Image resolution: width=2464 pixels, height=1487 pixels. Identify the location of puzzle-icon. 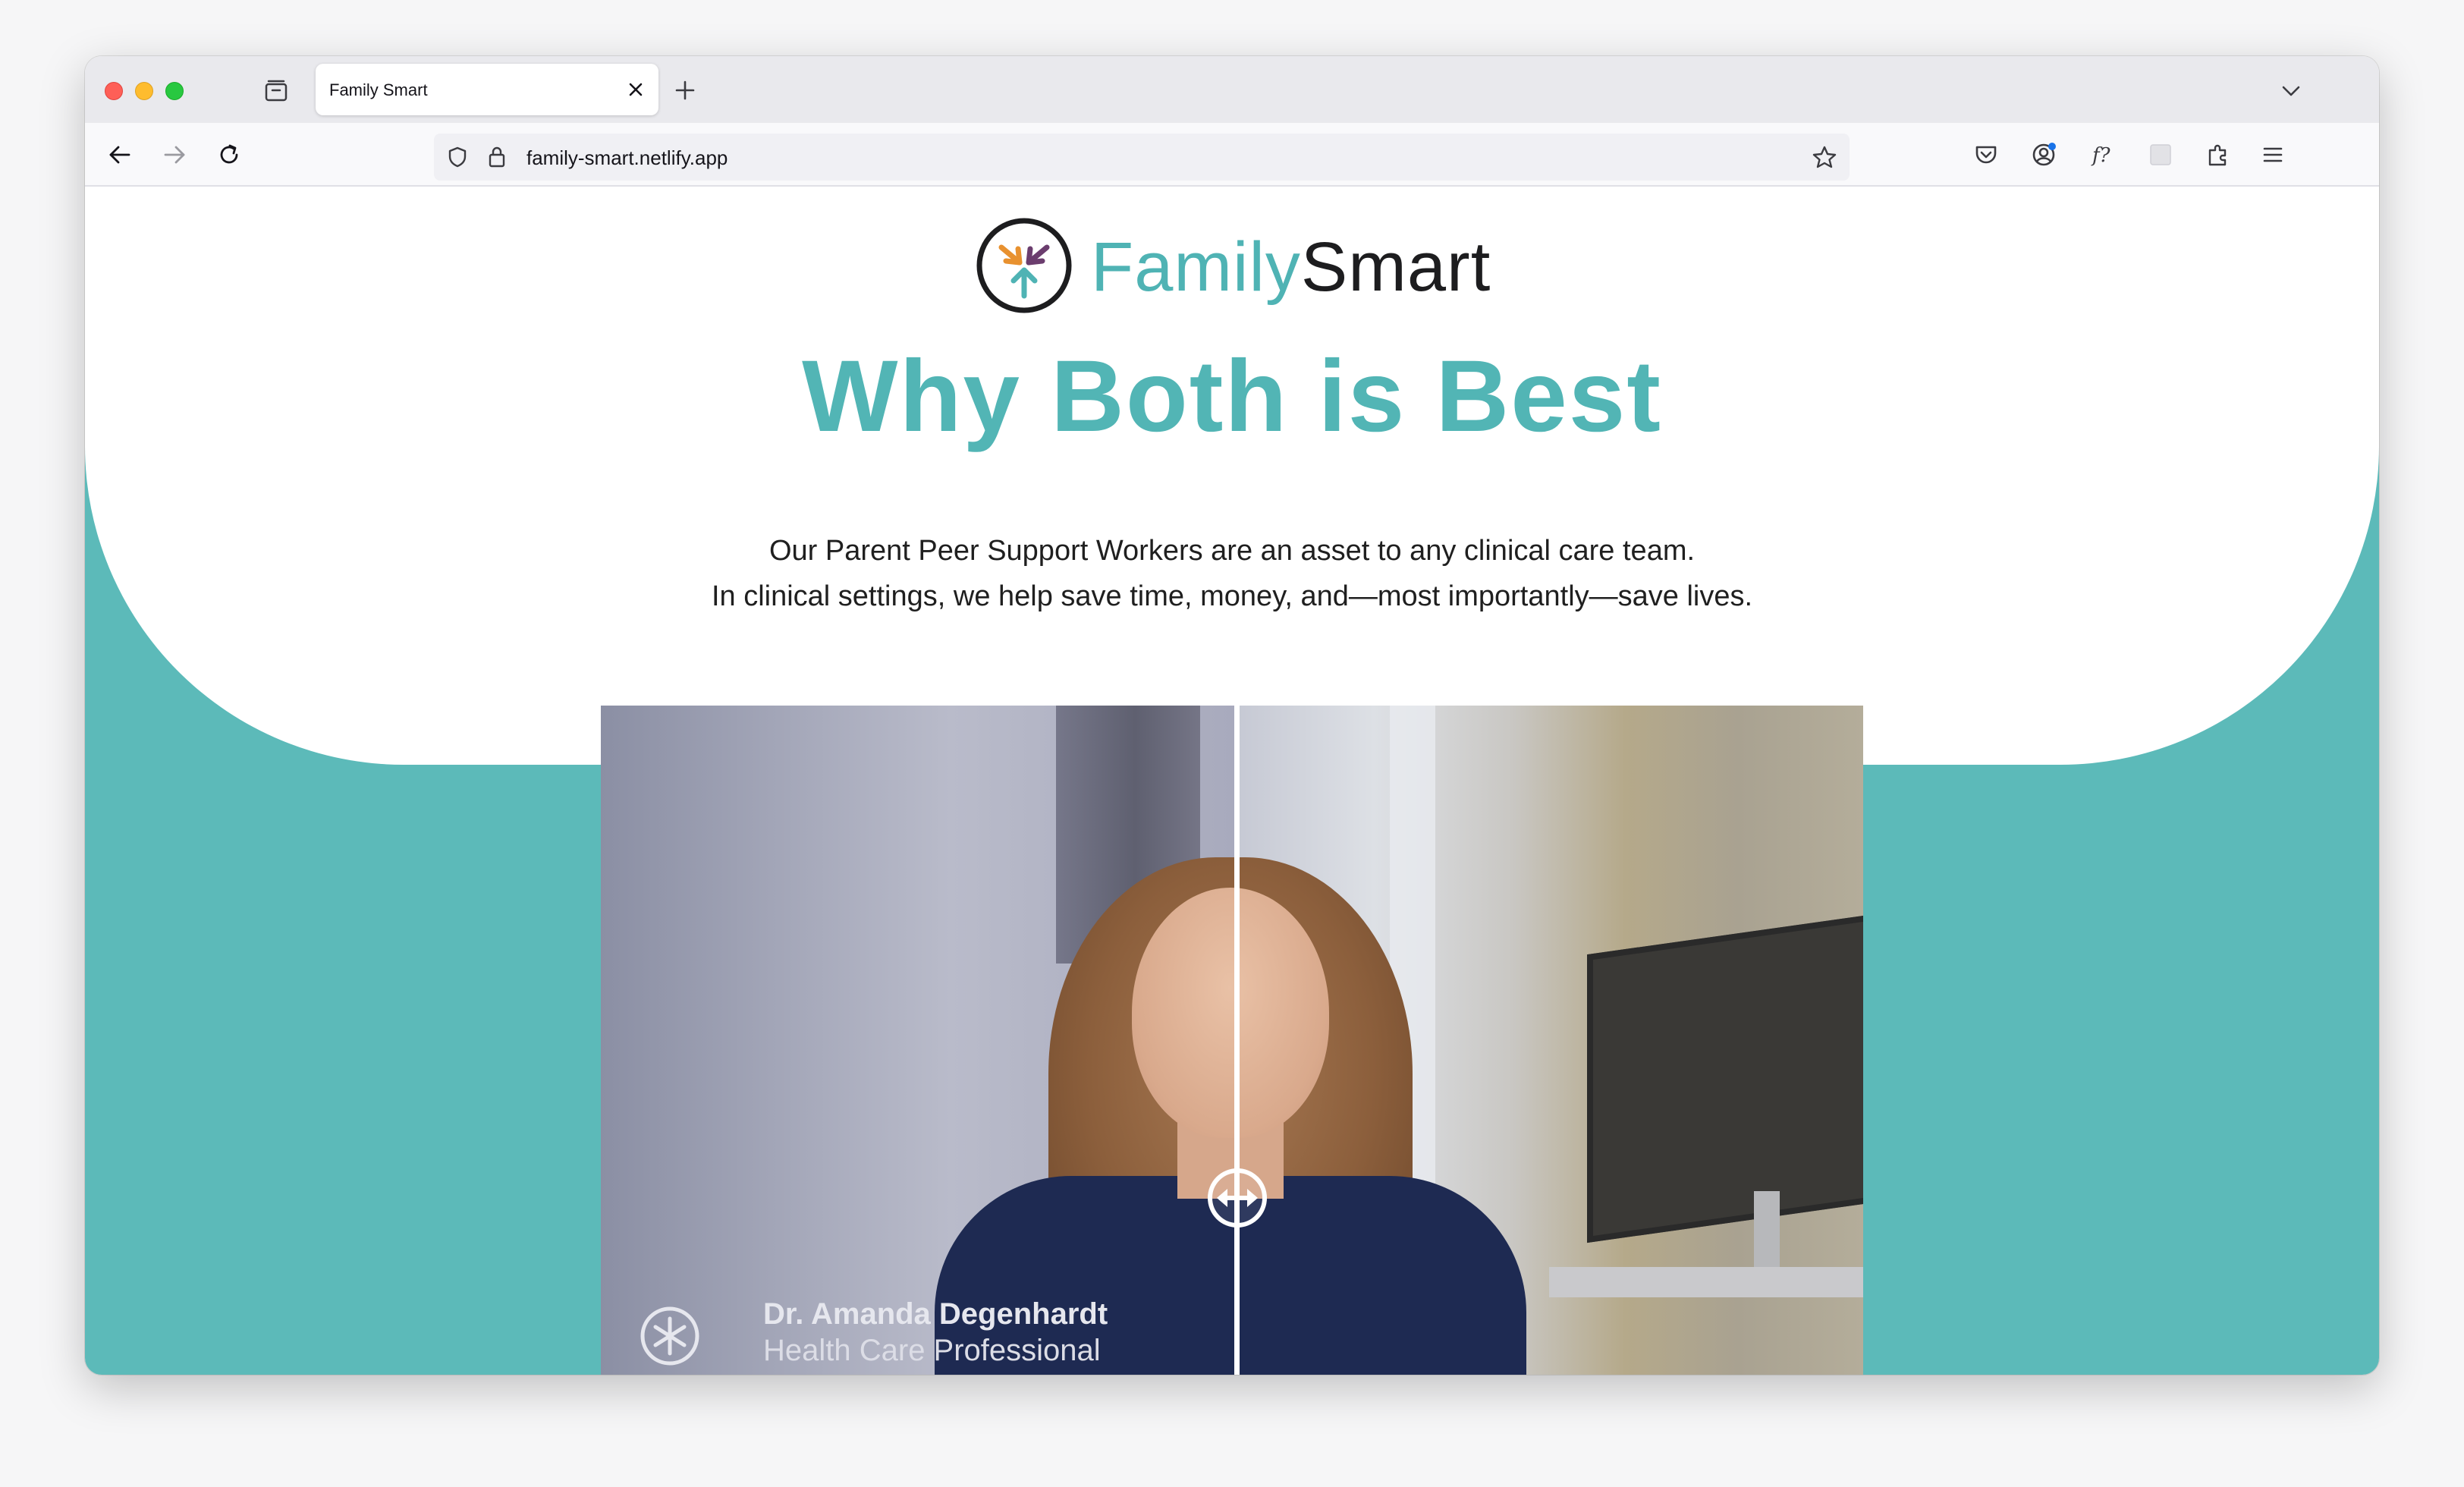
(2218, 155).